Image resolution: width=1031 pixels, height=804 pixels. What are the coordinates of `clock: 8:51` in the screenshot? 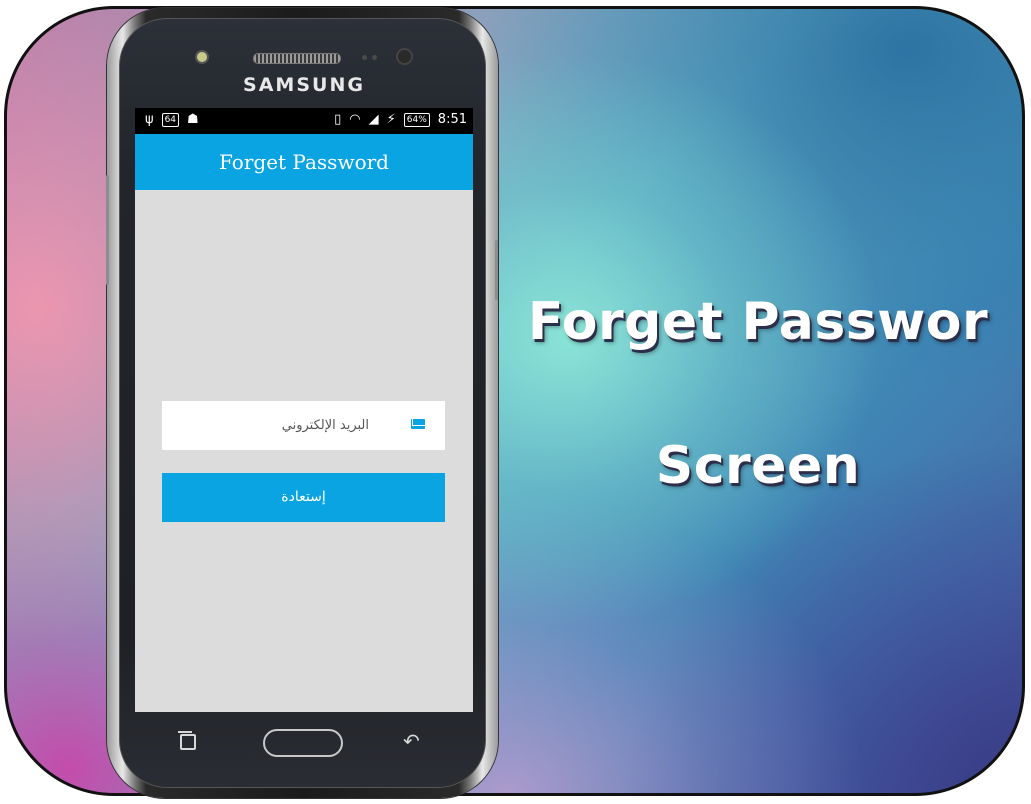 It's located at (452, 119).